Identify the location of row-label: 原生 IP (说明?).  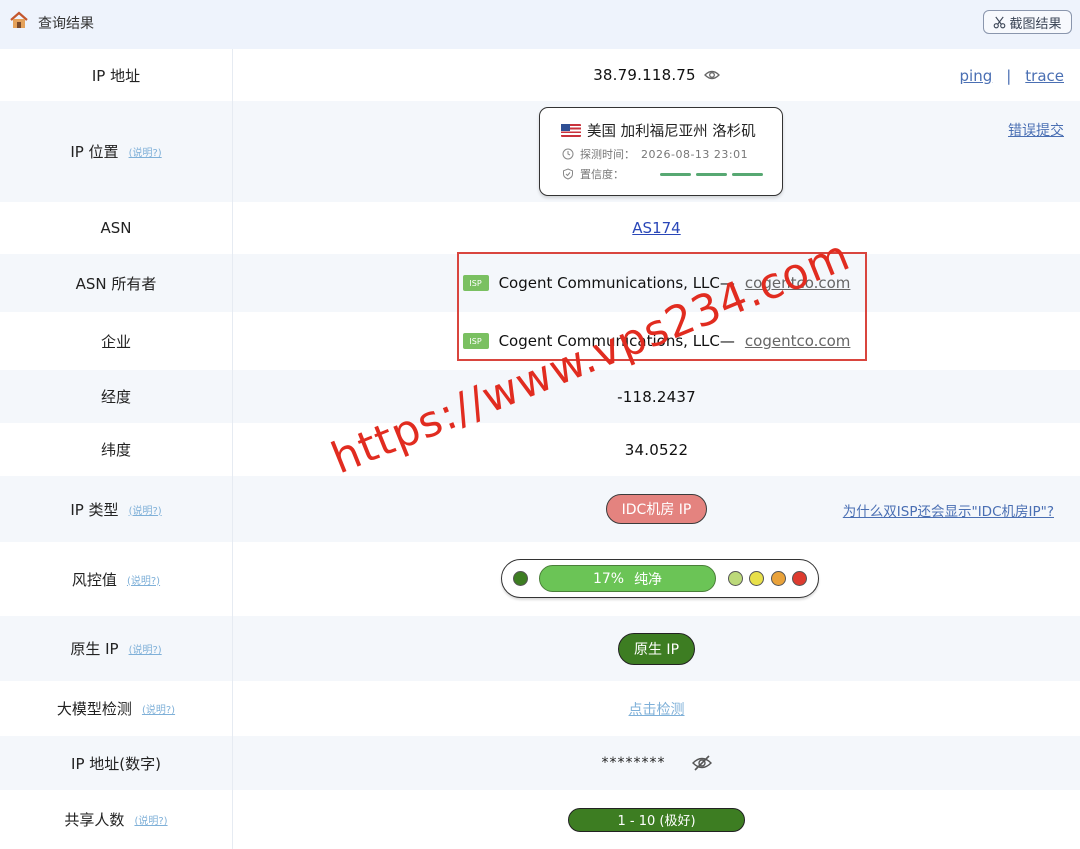
(116, 648).